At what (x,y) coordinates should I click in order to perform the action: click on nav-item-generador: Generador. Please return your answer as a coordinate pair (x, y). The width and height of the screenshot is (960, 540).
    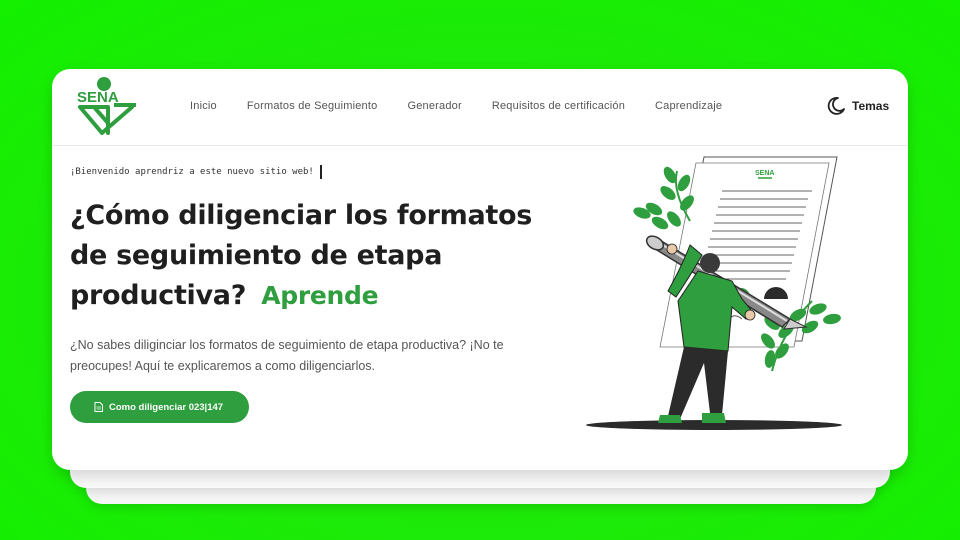
    Looking at the image, I should click on (434, 106).